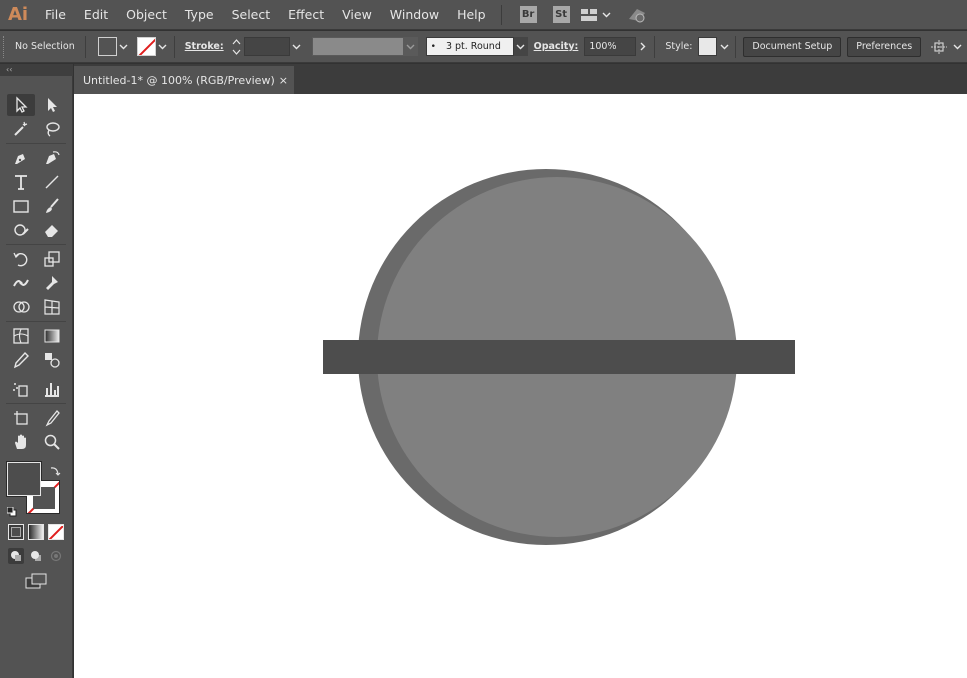  I want to click on align-to-icon, so click(939, 47).